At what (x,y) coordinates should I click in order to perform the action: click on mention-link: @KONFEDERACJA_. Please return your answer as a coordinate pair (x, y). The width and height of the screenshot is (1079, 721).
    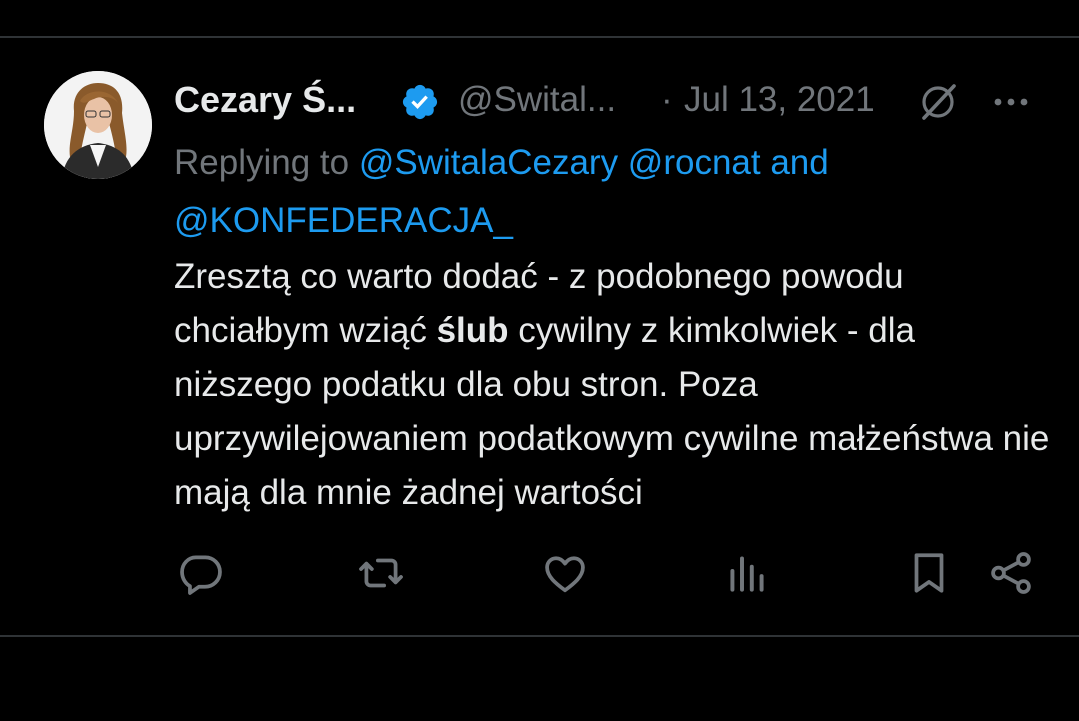
    Looking at the image, I should click on (343, 220).